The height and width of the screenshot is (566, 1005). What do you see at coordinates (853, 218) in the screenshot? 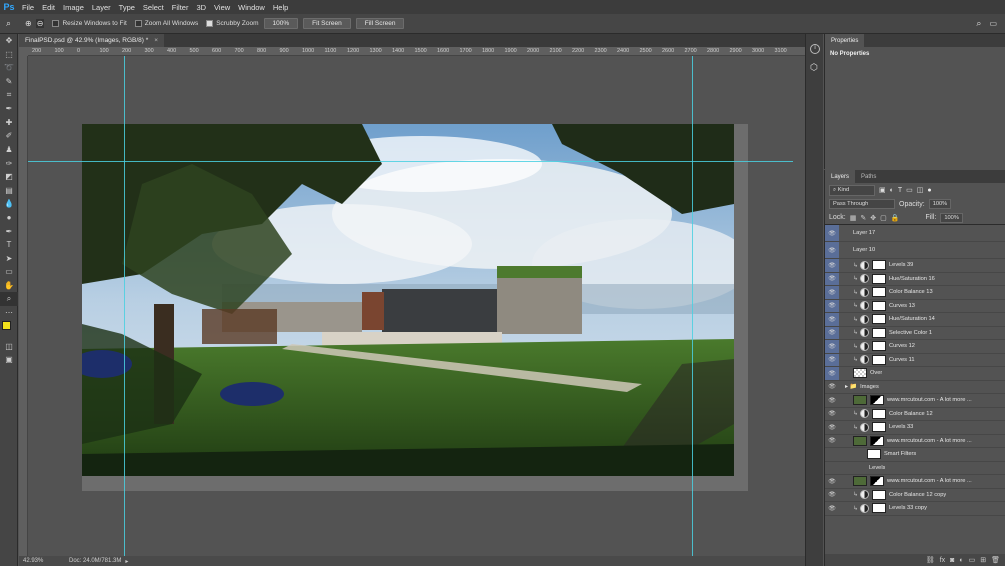
I see `lock-transparency-icon: ▦` at bounding box center [853, 218].